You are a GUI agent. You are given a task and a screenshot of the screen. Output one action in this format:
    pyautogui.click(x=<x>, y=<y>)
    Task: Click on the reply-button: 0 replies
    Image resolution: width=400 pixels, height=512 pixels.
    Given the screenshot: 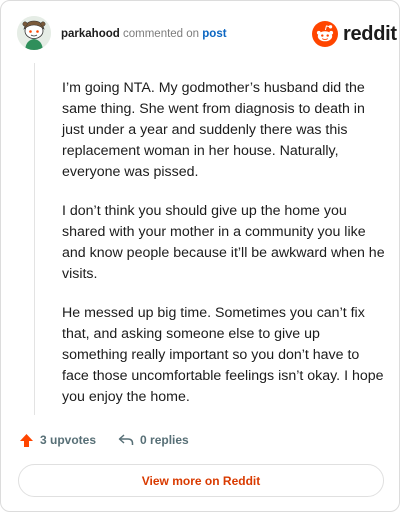 What is the action you would take?
    pyautogui.click(x=153, y=440)
    